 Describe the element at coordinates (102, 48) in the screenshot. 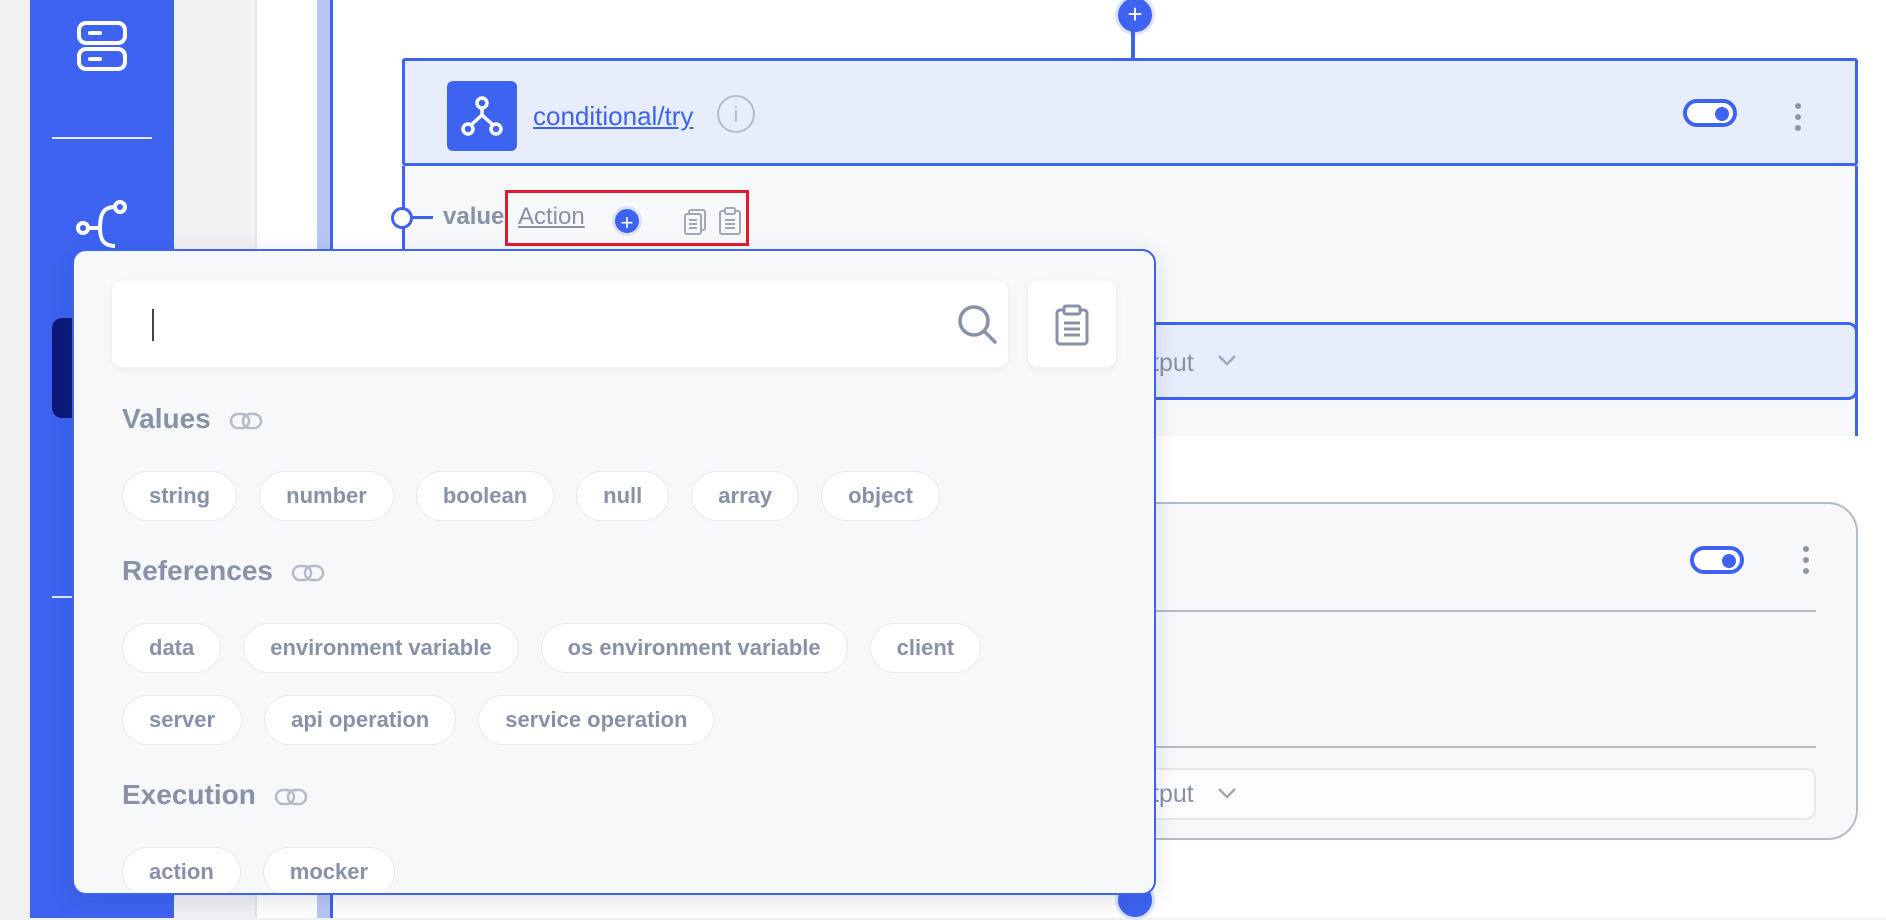

I see `database-icon` at that location.